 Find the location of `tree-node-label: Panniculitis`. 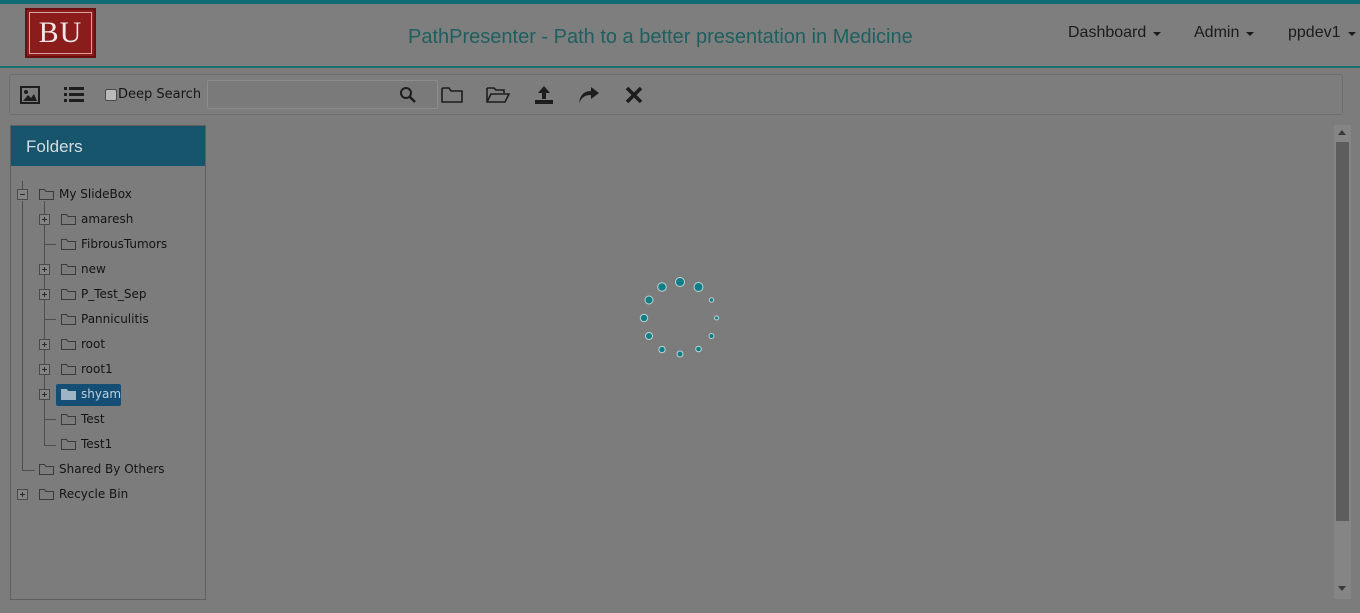

tree-node-label: Panniculitis is located at coordinates (115, 319).